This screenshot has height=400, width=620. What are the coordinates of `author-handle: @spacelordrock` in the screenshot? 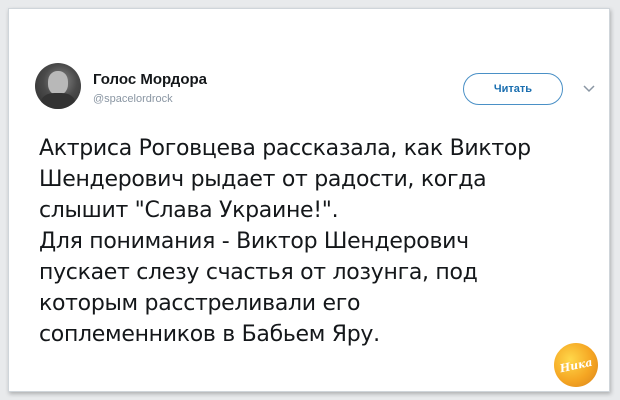 It's located at (133, 99).